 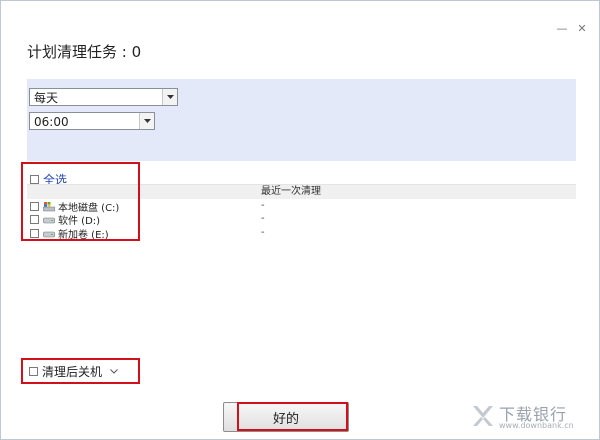 What do you see at coordinates (103, 97) in the screenshot?
I see `frequency-select: 每天` at bounding box center [103, 97].